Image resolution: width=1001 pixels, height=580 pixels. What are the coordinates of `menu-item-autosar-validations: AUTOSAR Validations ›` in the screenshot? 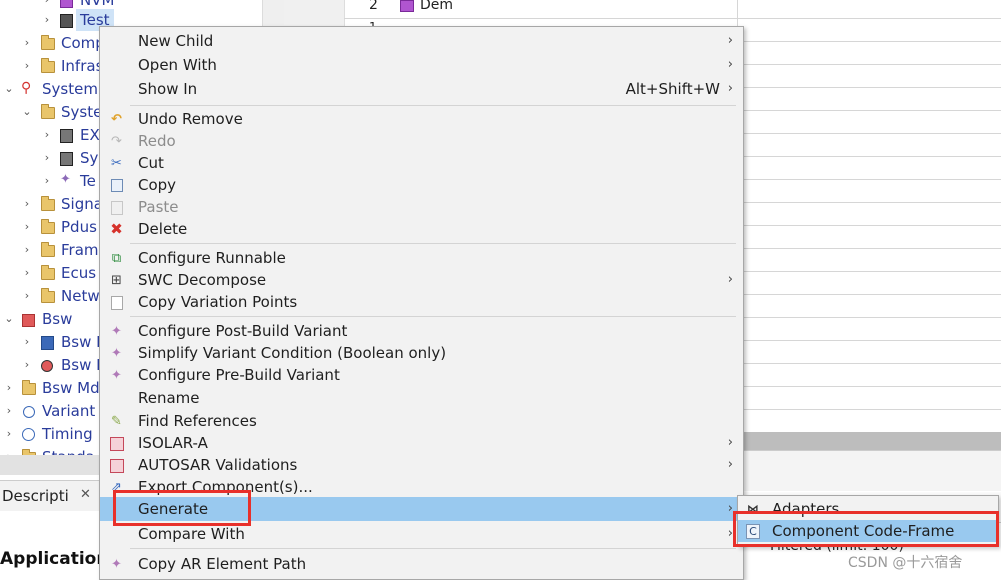 It's located at (421, 465).